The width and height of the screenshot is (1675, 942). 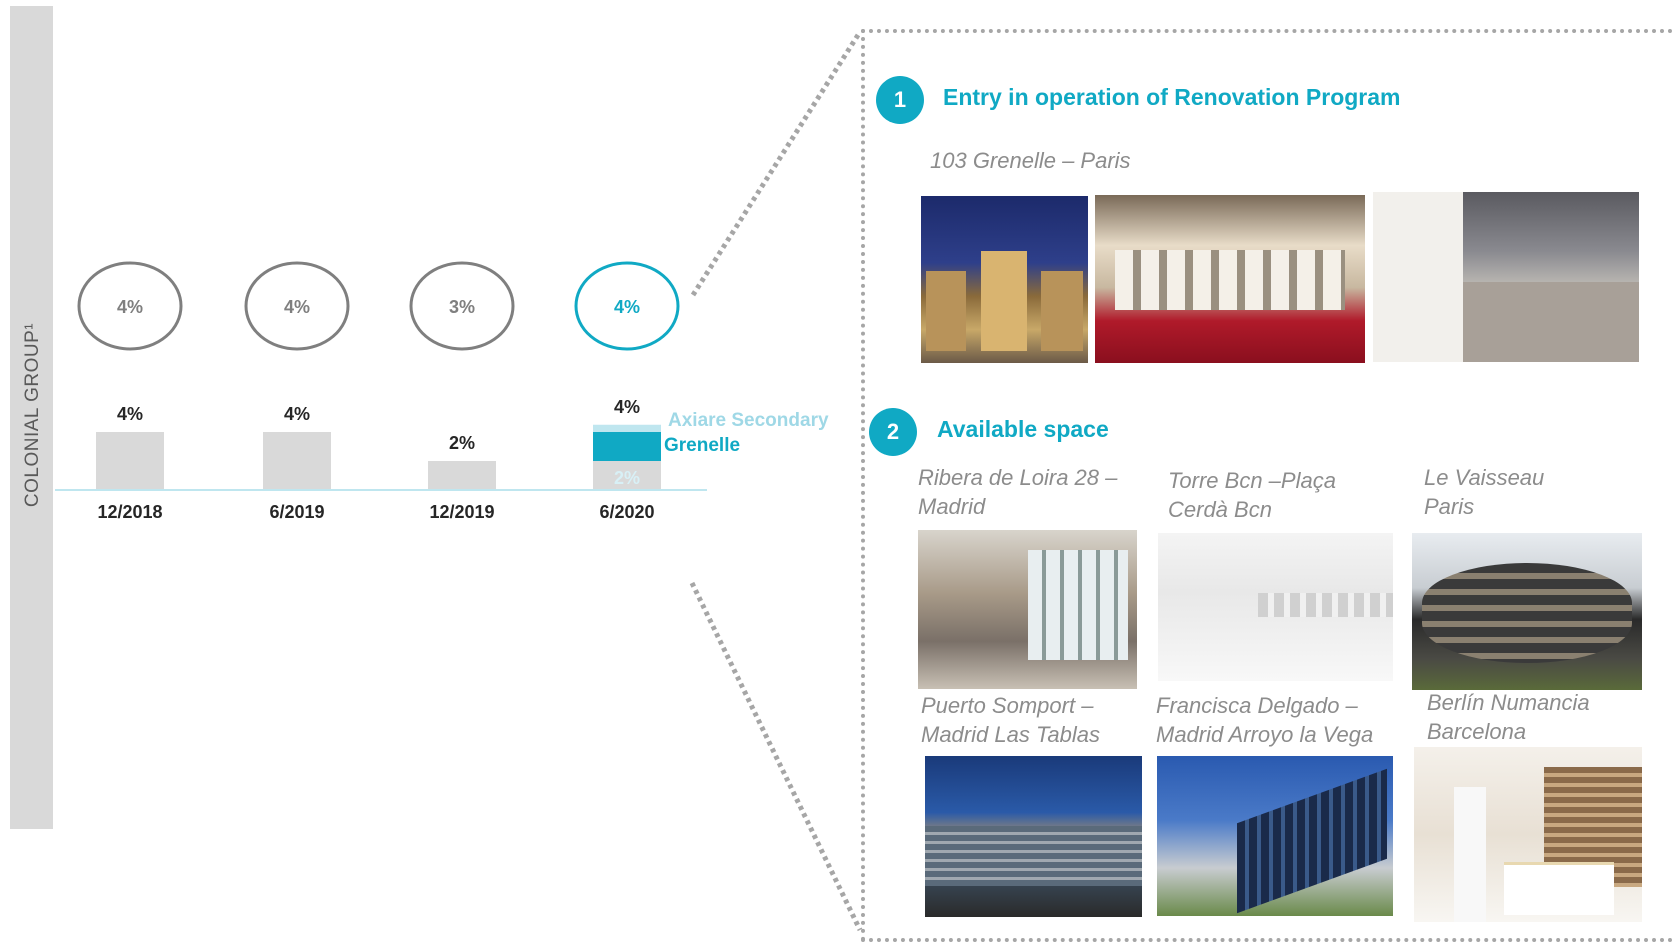 I want to click on caption-torre-line1: Torre Bcn –Plaça, so click(x=1252, y=480).